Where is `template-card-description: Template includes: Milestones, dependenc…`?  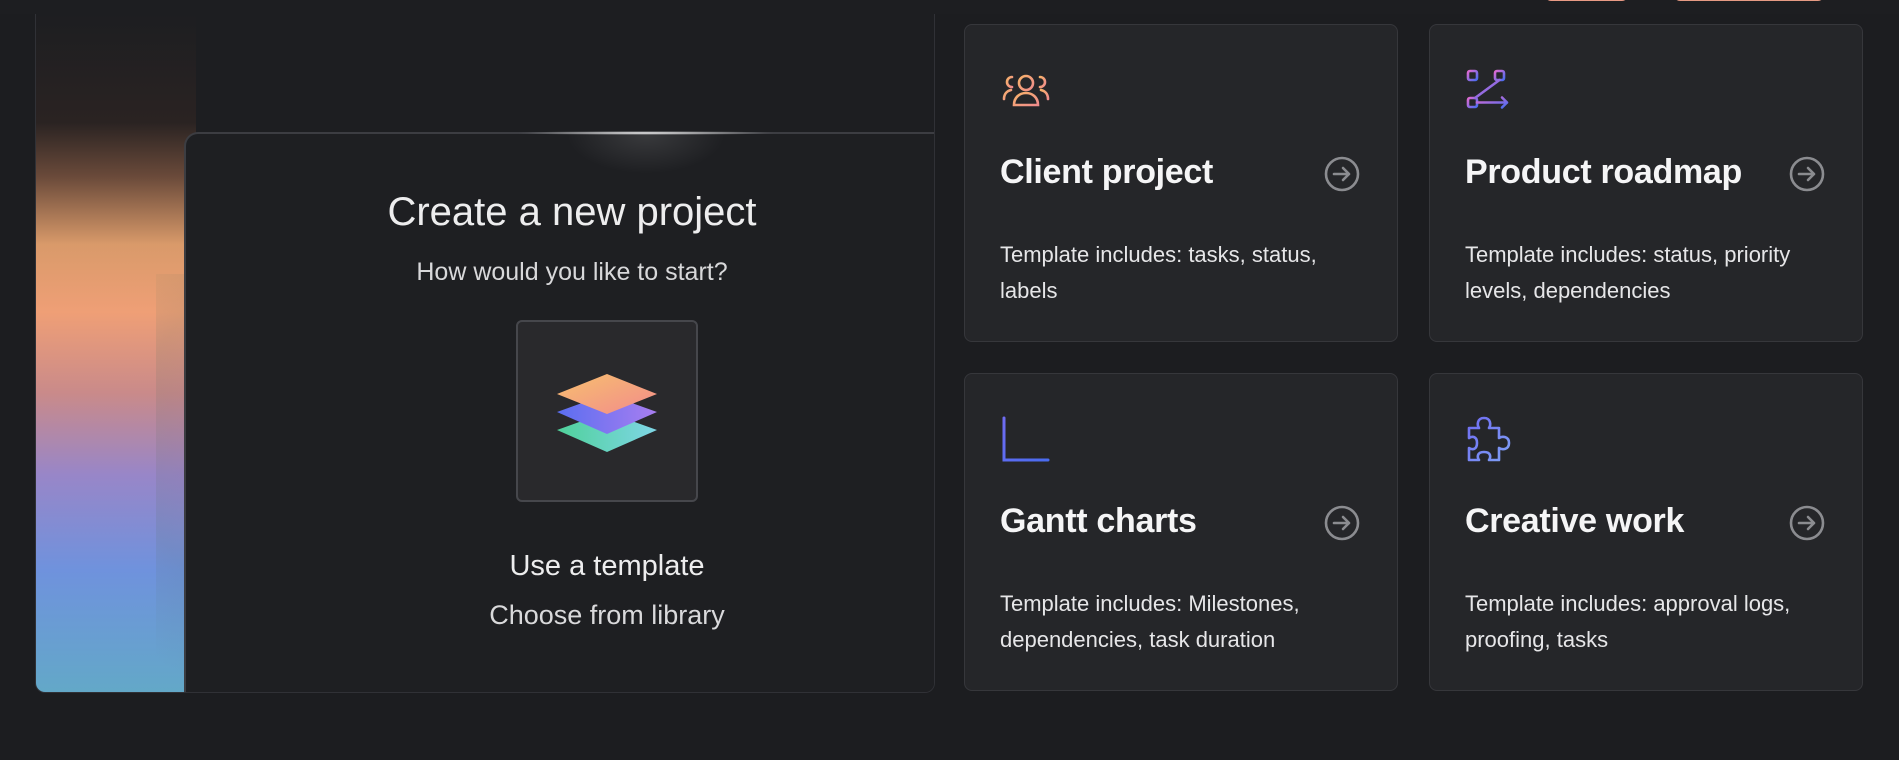
template-card-description: Template includes: Milestones, dependenc… is located at coordinates (1150, 621).